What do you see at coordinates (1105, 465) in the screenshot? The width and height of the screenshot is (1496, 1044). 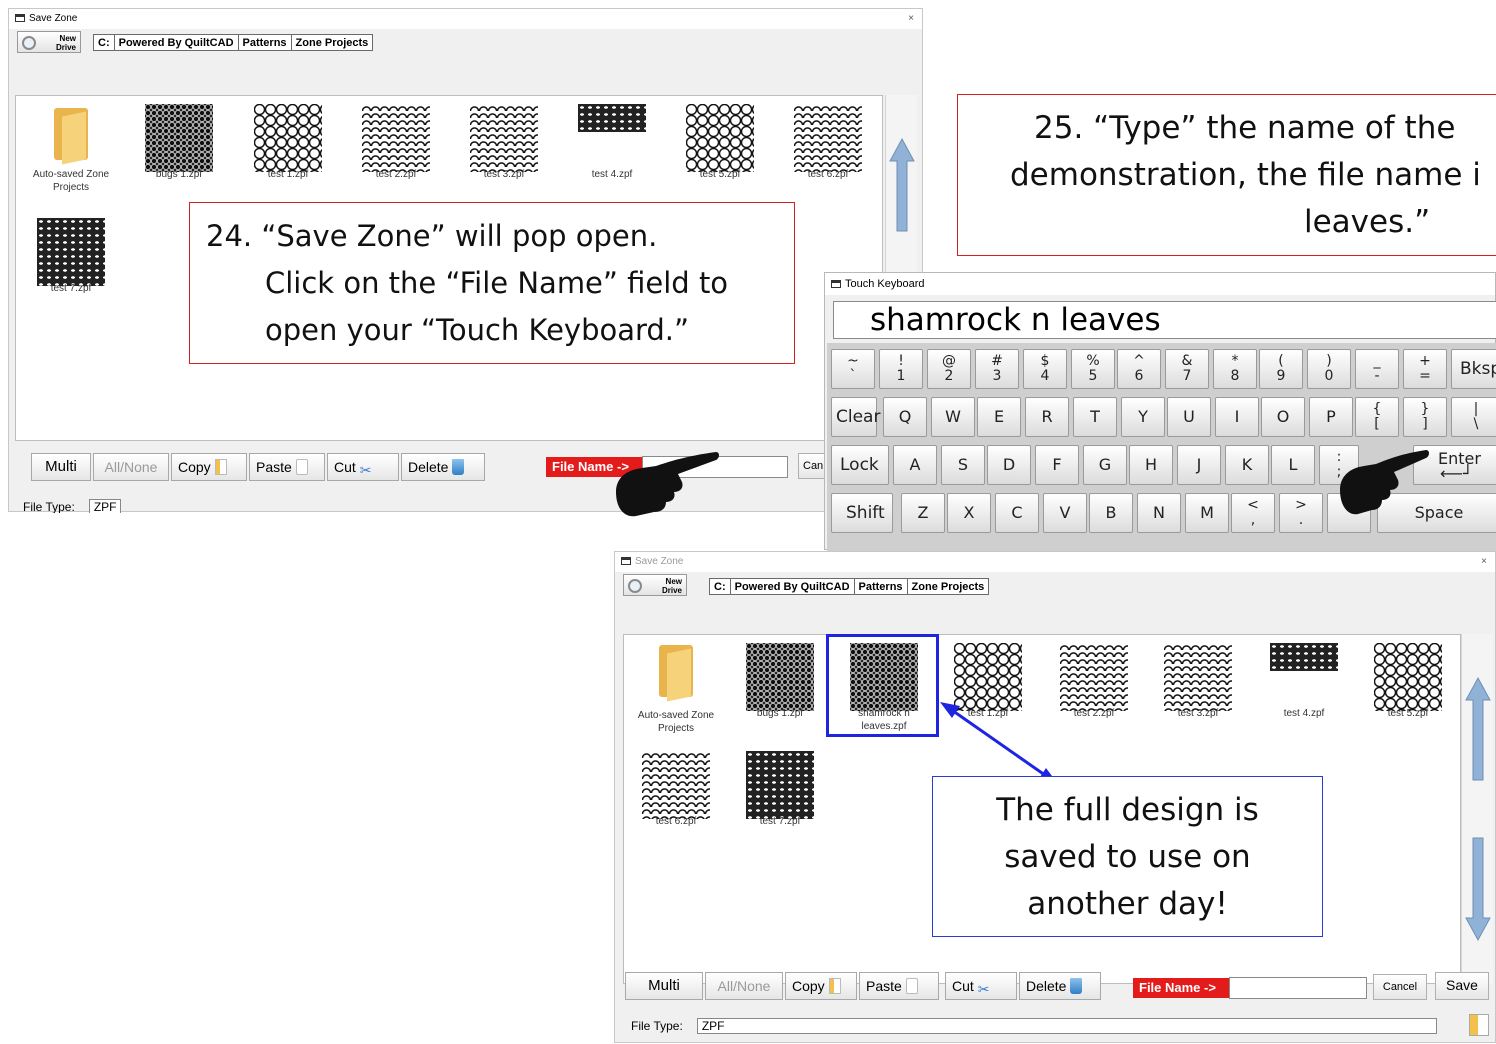 I see `key-g: G` at bounding box center [1105, 465].